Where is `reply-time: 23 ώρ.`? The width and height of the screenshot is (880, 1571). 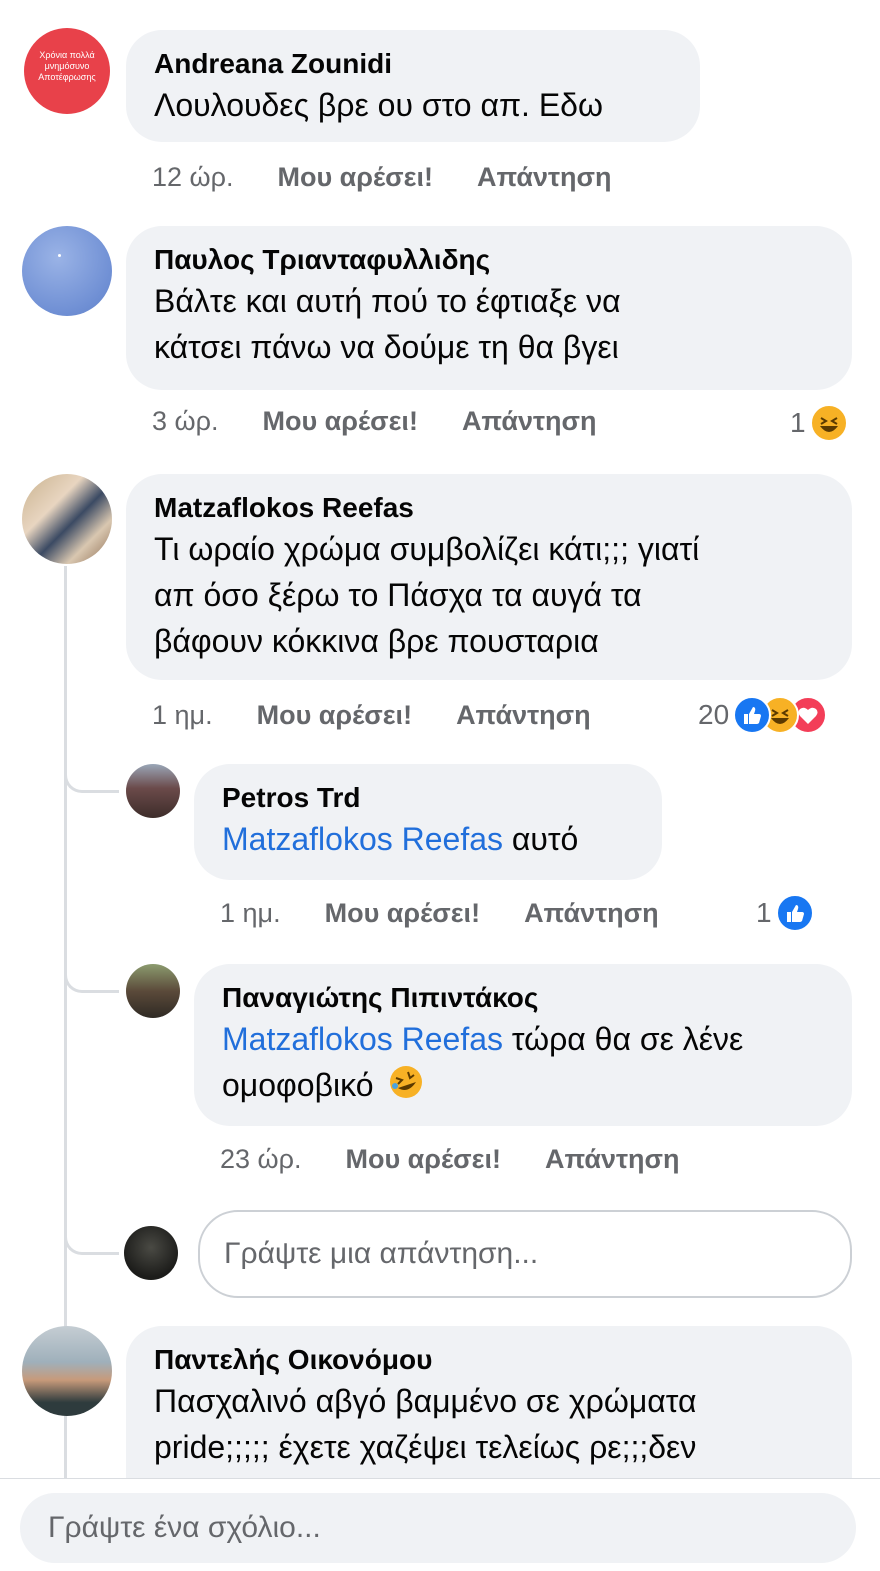
reply-time: 23 ώρ. is located at coordinates (260, 1159).